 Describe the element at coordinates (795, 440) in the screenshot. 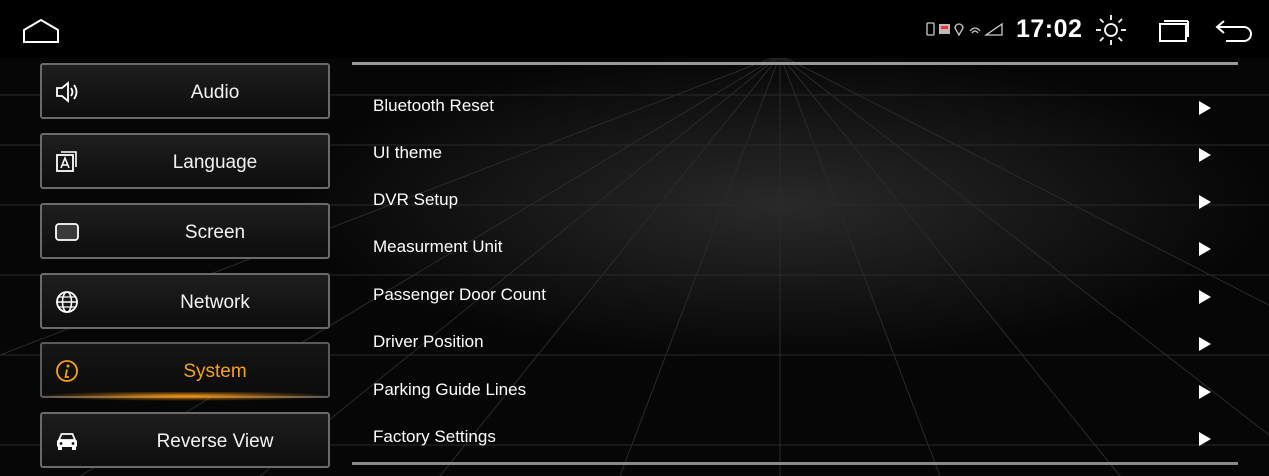

I see `settings-item-factory-settings: Factory Settings` at that location.